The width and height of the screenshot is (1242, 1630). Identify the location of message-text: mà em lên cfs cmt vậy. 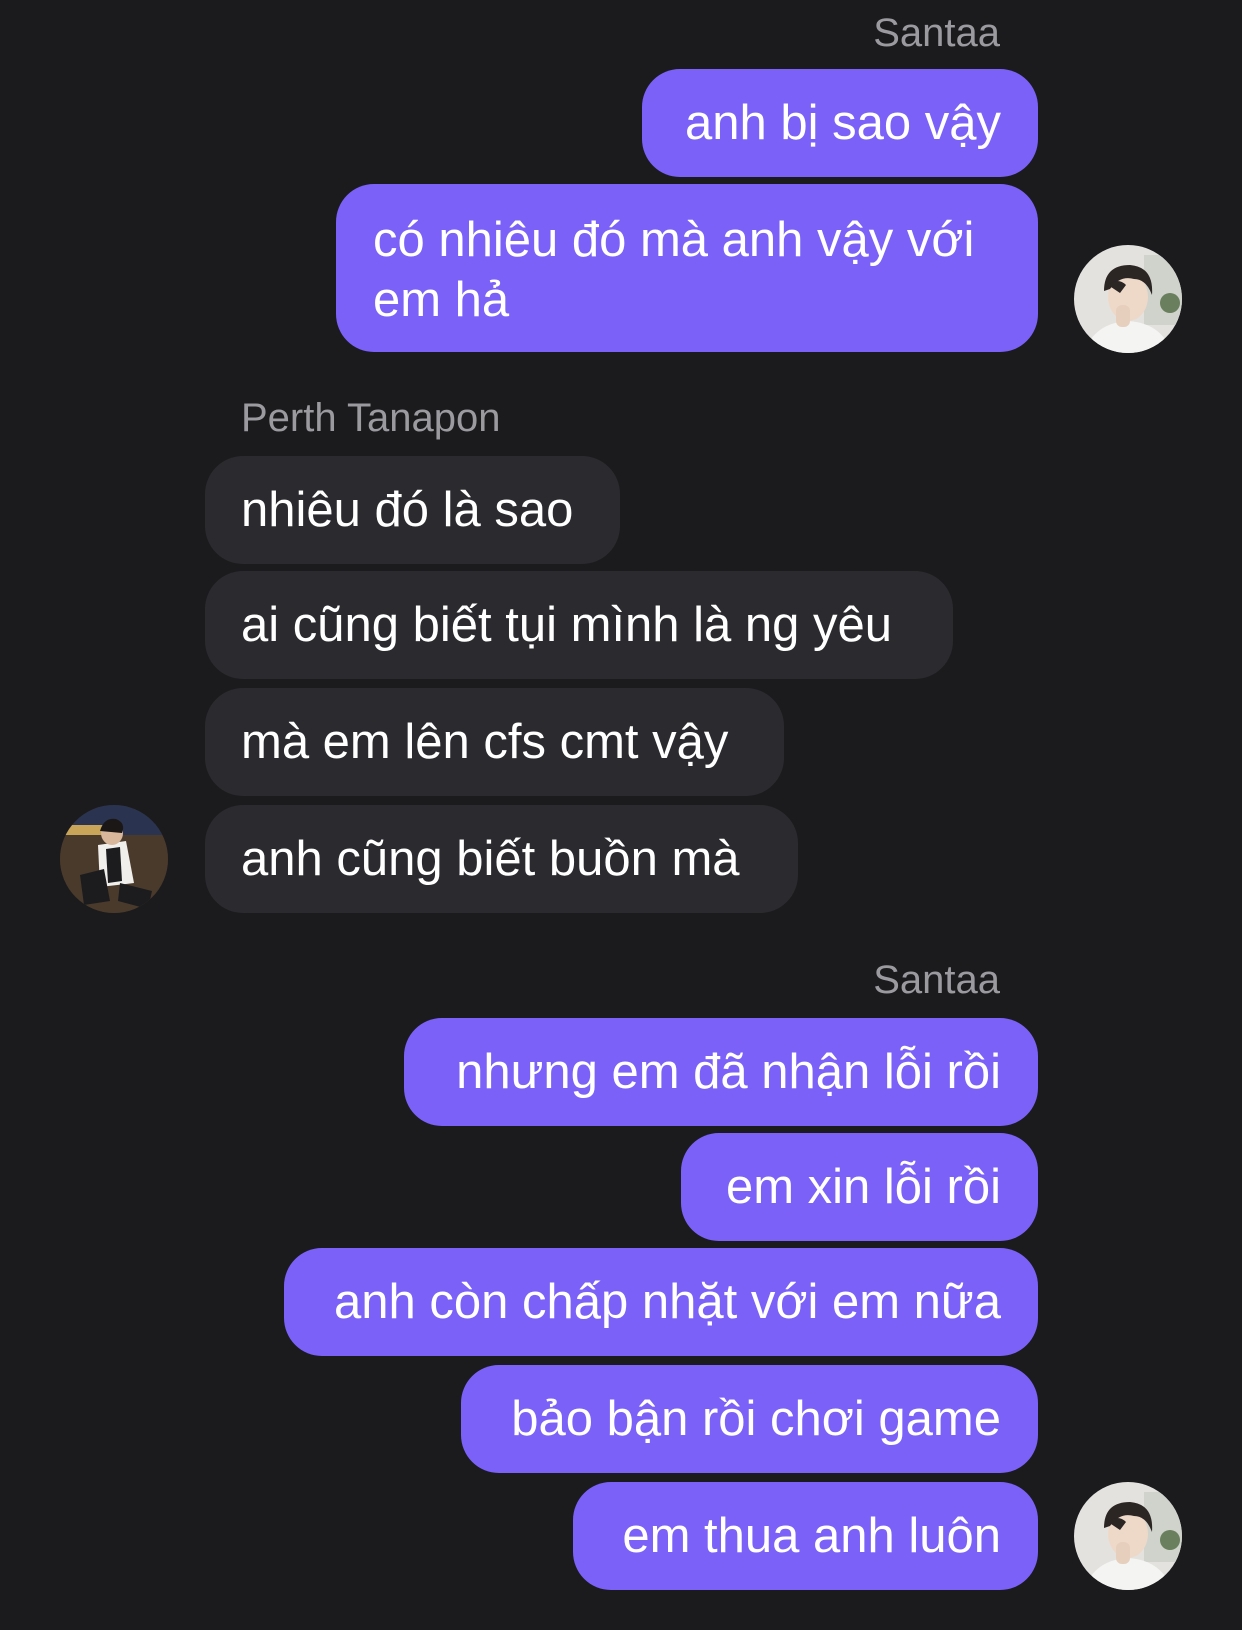
(485, 742).